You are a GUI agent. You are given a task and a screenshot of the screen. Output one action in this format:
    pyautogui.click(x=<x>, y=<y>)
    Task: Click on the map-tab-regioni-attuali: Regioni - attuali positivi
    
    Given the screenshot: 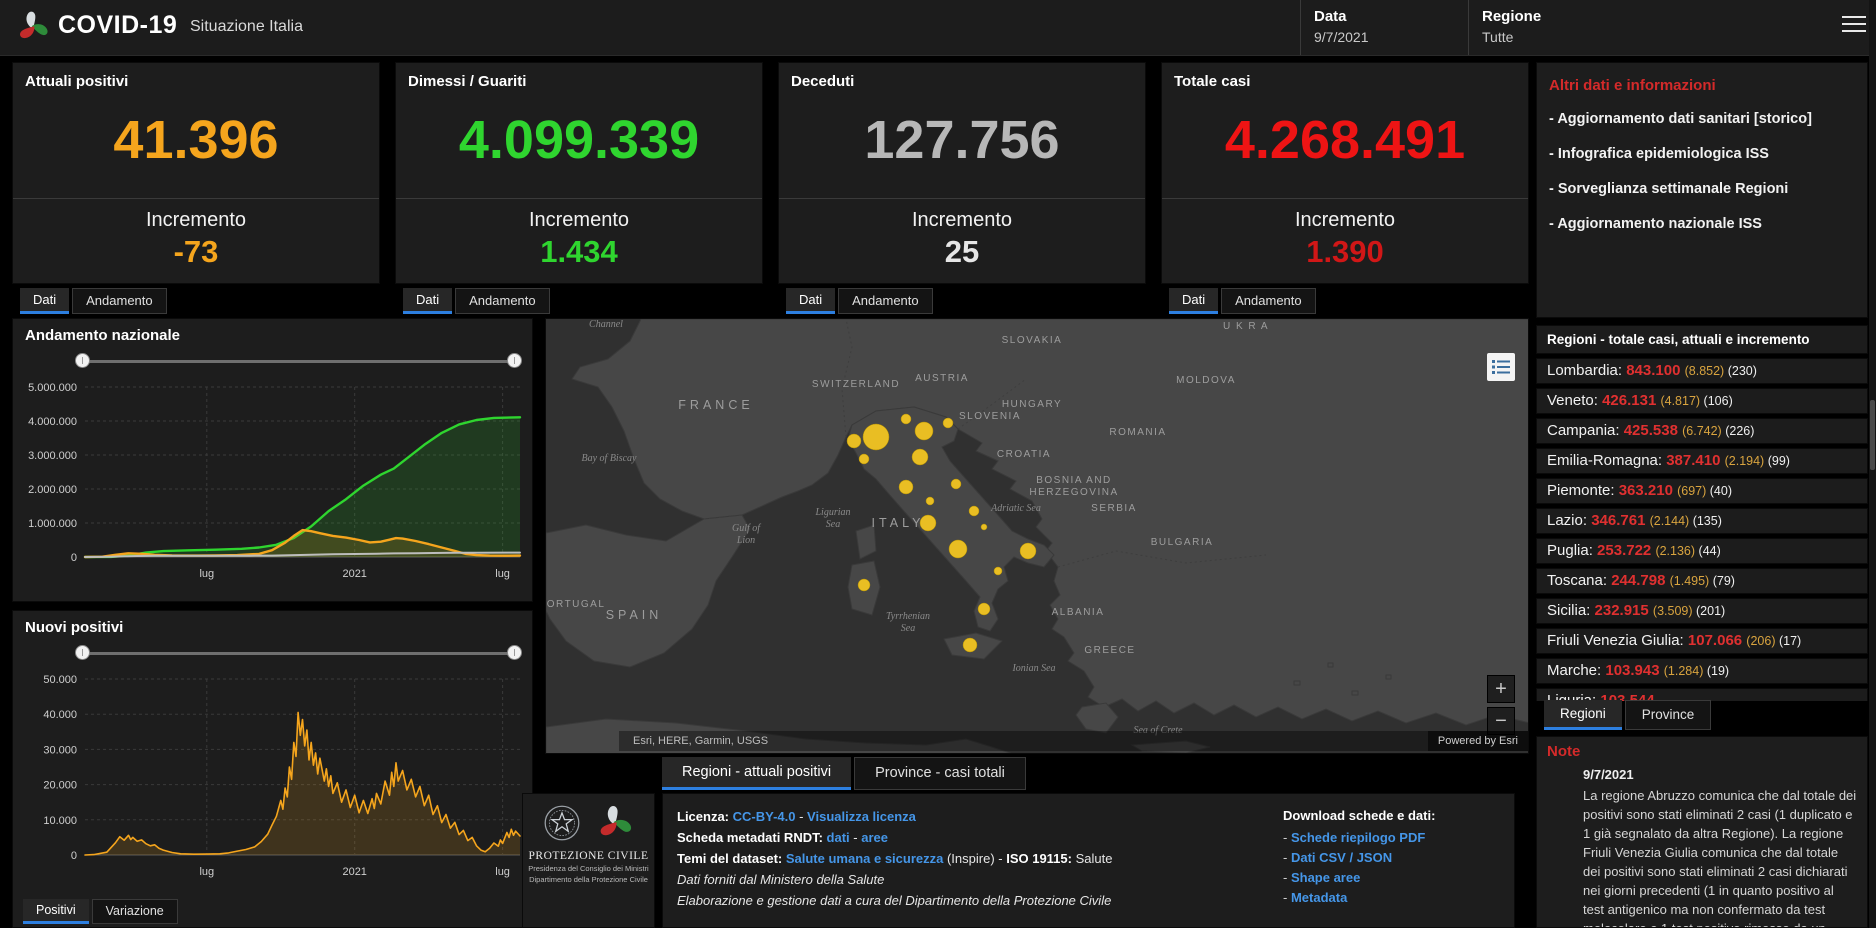 What is the action you would take?
    pyautogui.click(x=757, y=773)
    